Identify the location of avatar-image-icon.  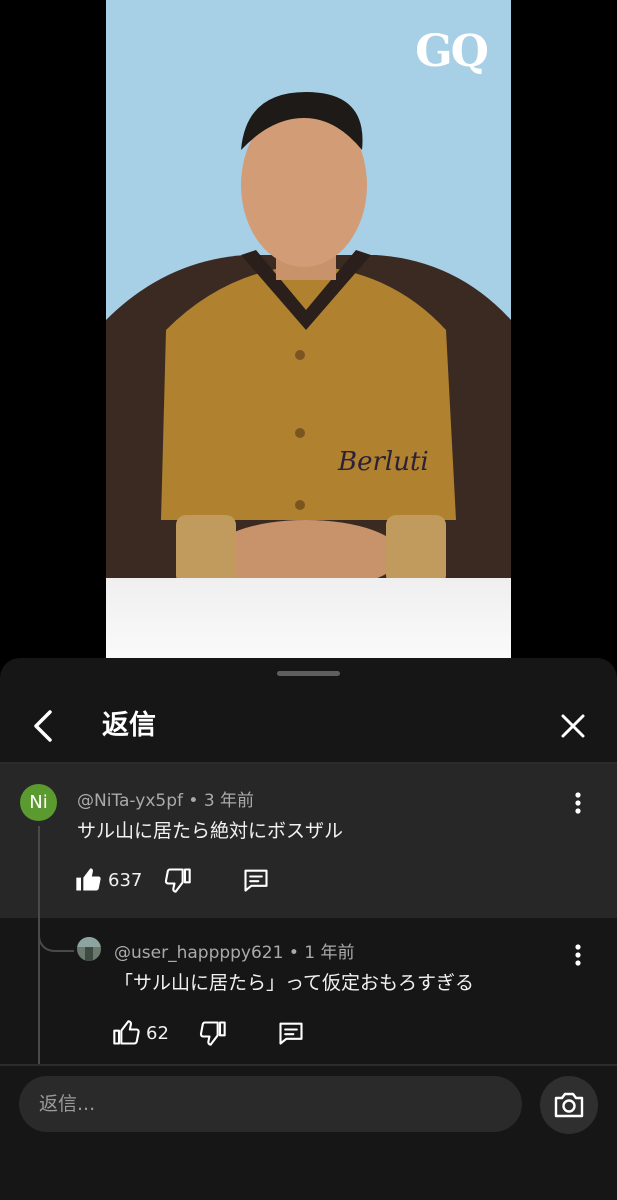
(89, 949).